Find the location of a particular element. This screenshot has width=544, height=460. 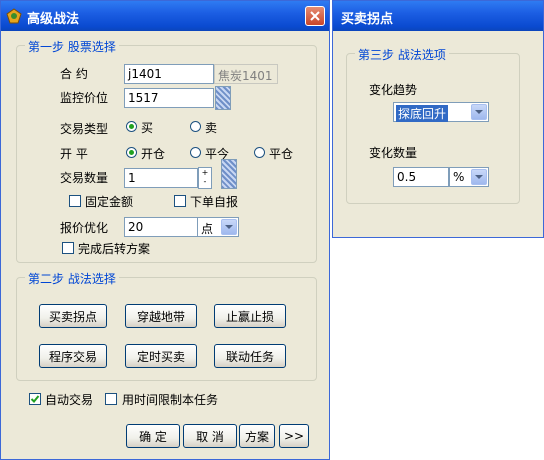

step3-group: 第三步 战法选项 变化趋势 探底回升 变化数量 0.5 % is located at coordinates (433, 125).